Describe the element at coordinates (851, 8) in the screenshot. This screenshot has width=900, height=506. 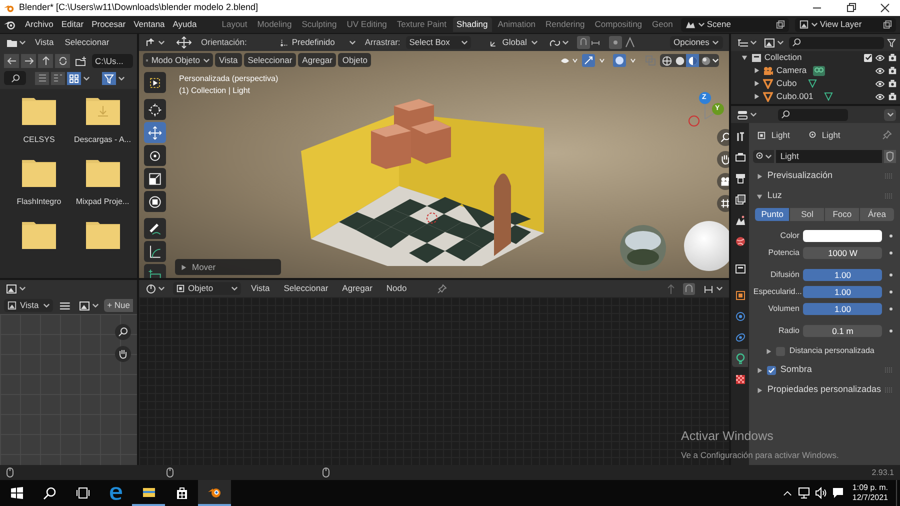
I see `maximize-icon` at that location.